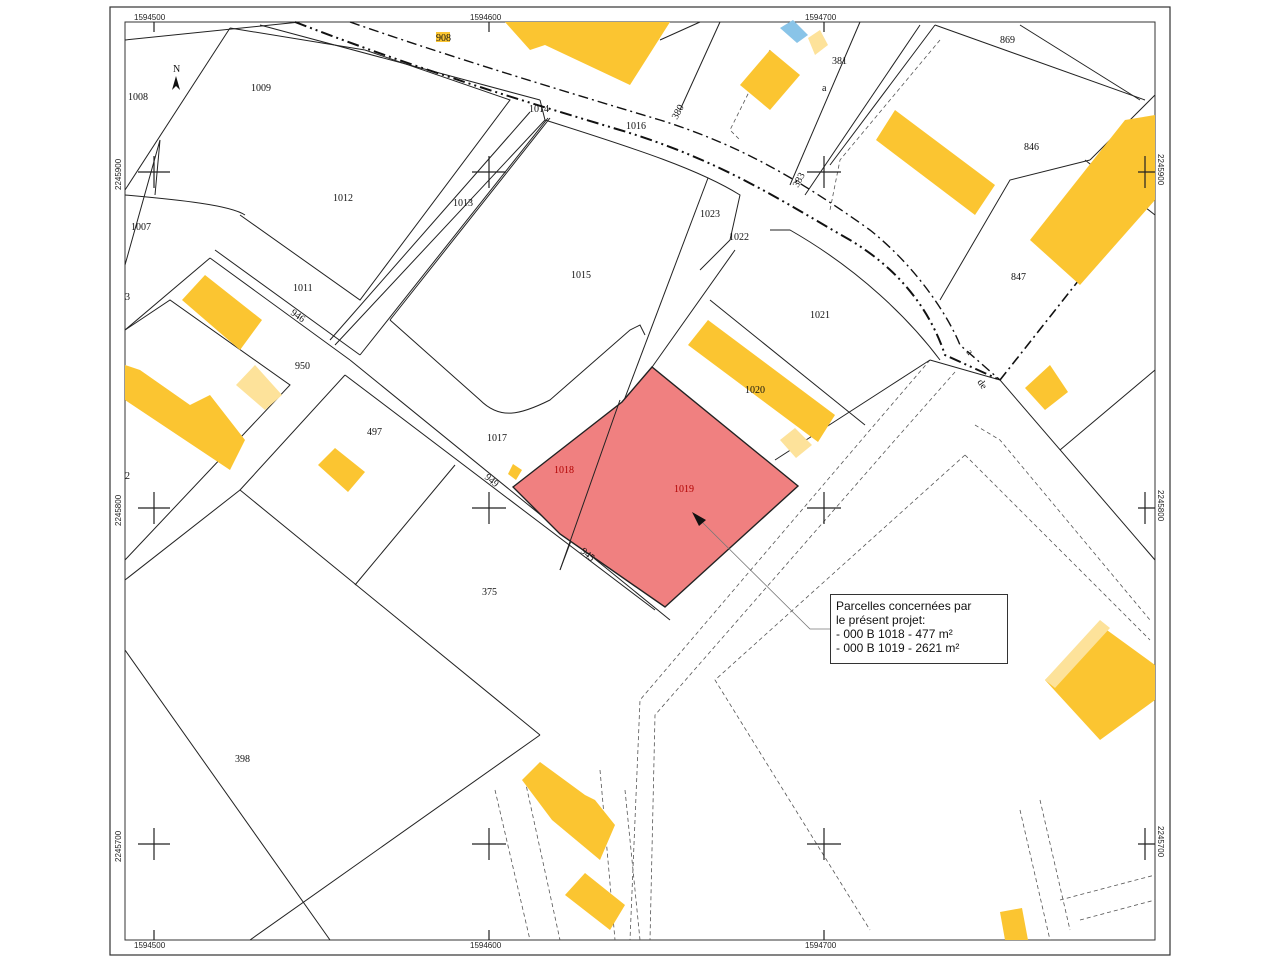 The height and width of the screenshot is (960, 1280). What do you see at coordinates (497, 438) in the screenshot?
I see `parcel-1017: 1017` at bounding box center [497, 438].